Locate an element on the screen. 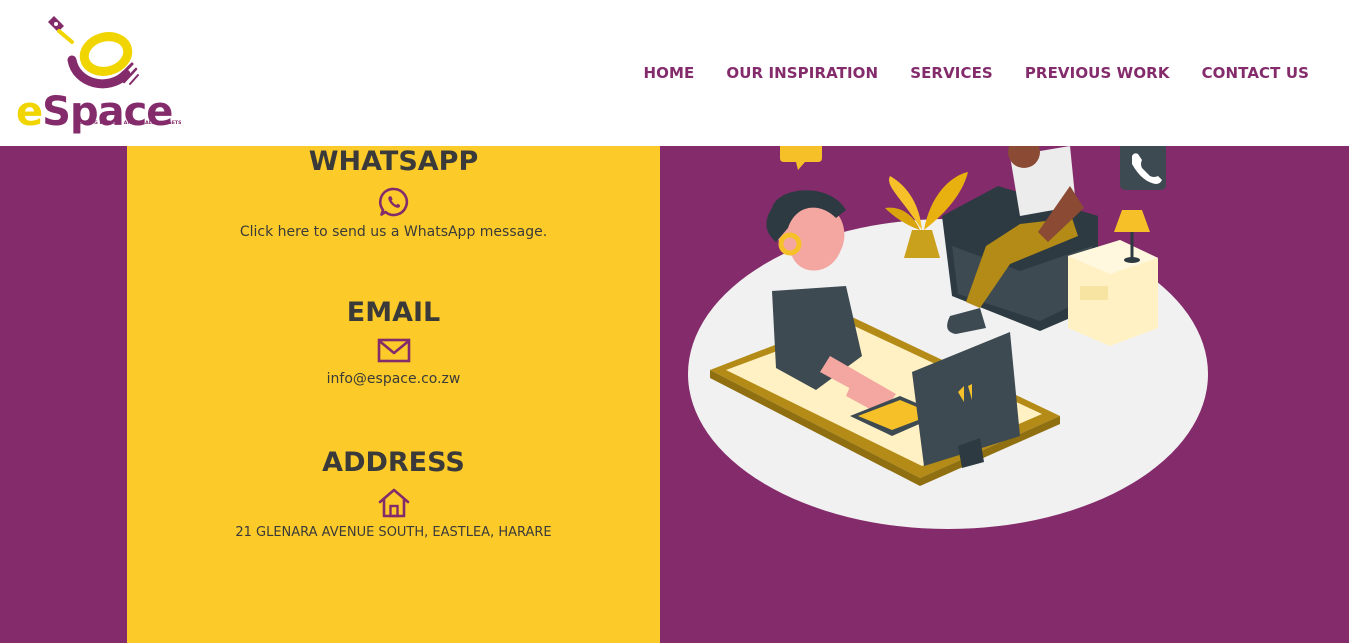  email-block: EMAIL info@espace.co.zw is located at coordinates (393, 342).